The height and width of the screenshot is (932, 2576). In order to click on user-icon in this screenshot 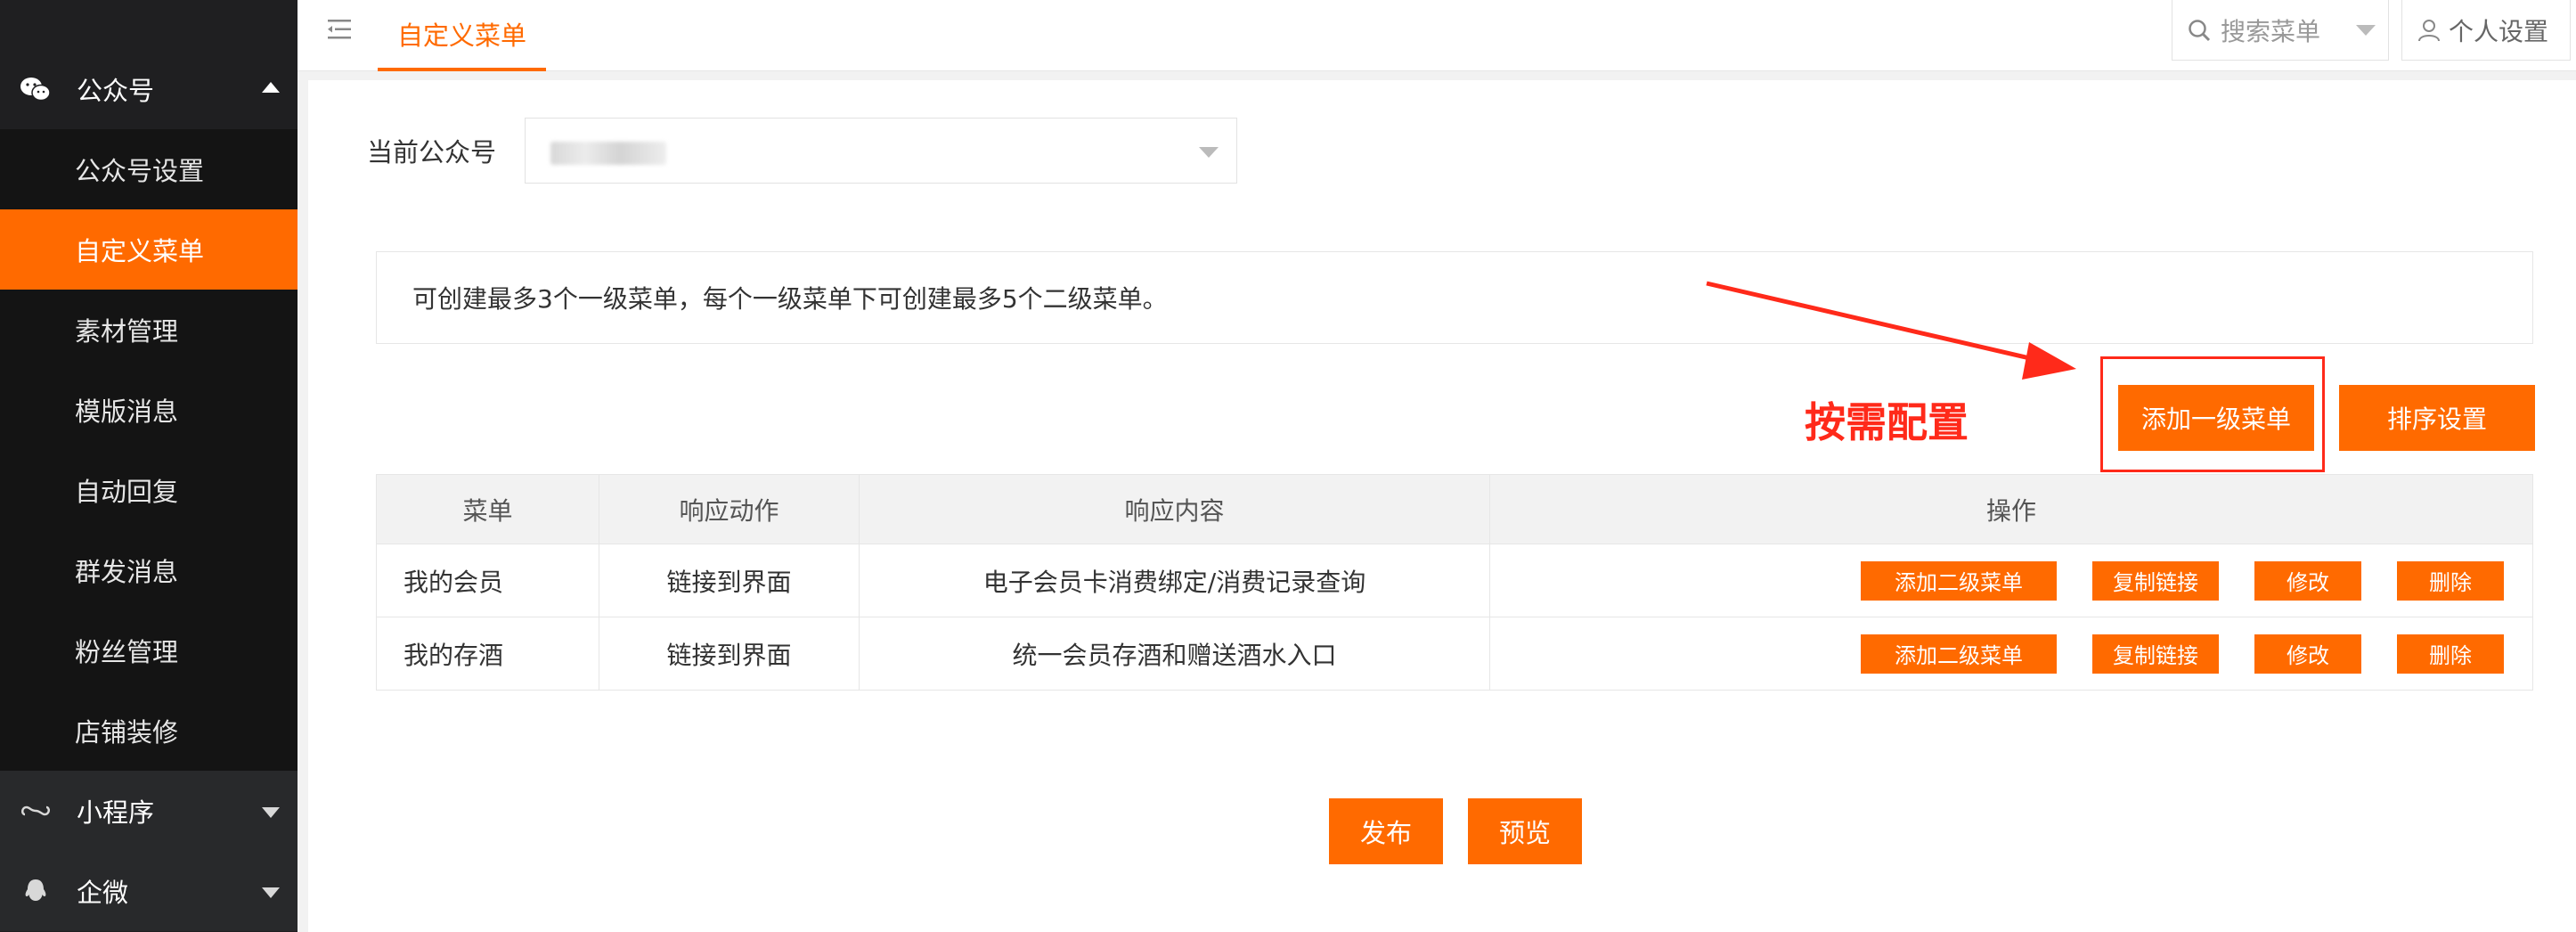, I will do `click(2429, 30)`.